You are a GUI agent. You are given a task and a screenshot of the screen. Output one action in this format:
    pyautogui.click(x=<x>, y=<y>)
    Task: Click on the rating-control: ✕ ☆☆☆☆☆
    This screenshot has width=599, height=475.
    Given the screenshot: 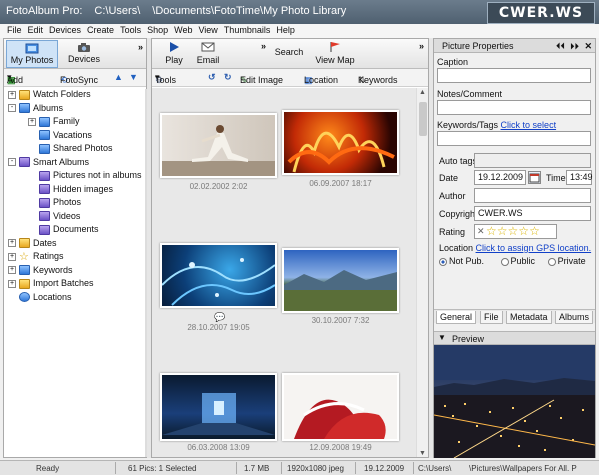 What is the action you would take?
    pyautogui.click(x=515, y=231)
    